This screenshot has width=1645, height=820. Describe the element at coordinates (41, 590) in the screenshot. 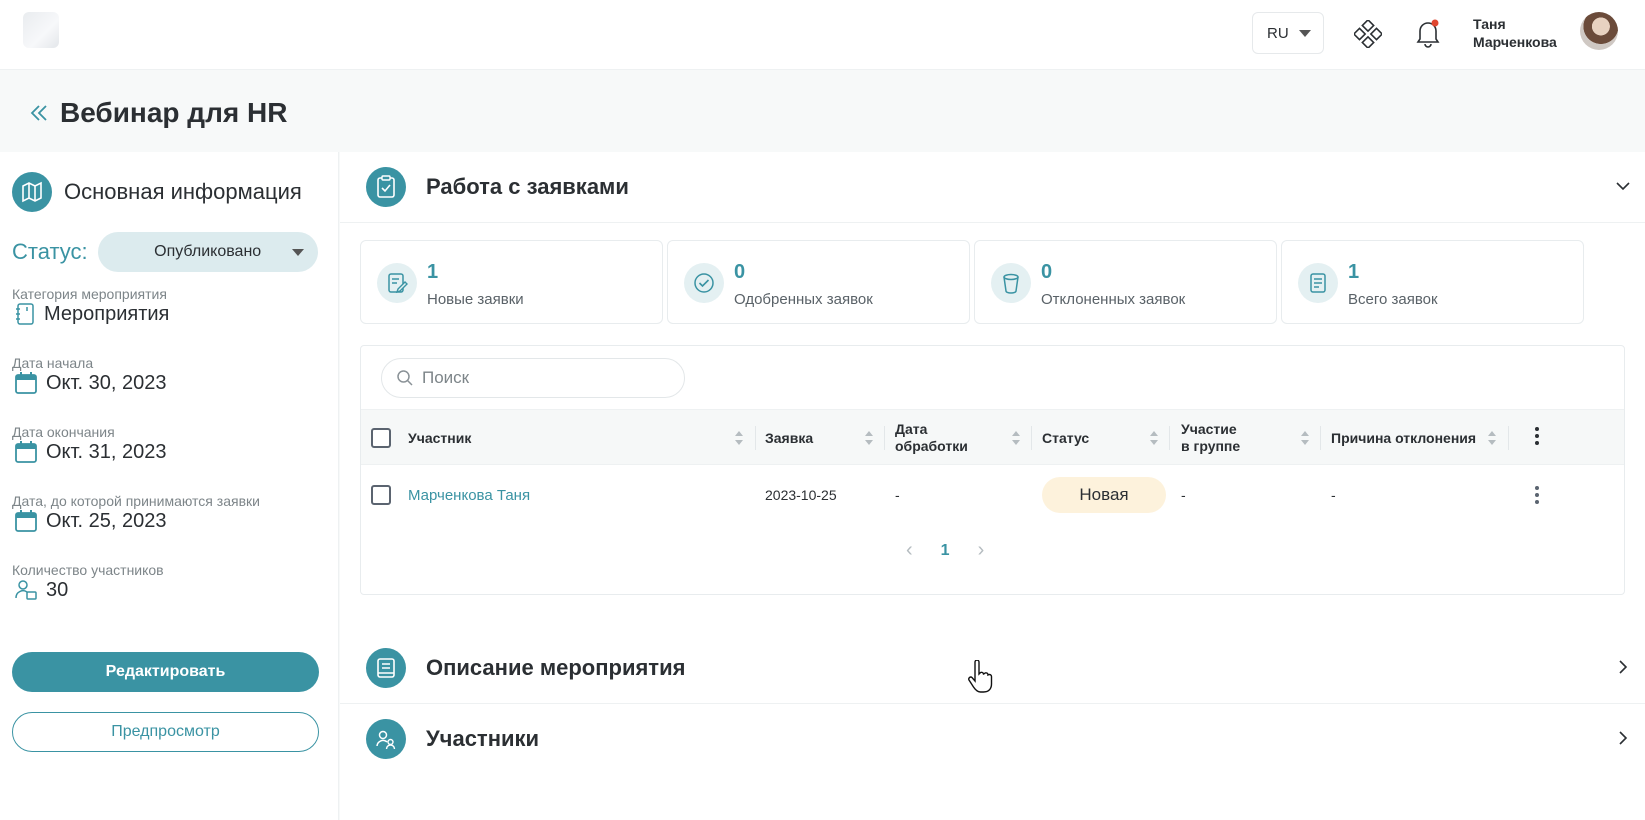

I see `participants-count-value: 30` at that location.